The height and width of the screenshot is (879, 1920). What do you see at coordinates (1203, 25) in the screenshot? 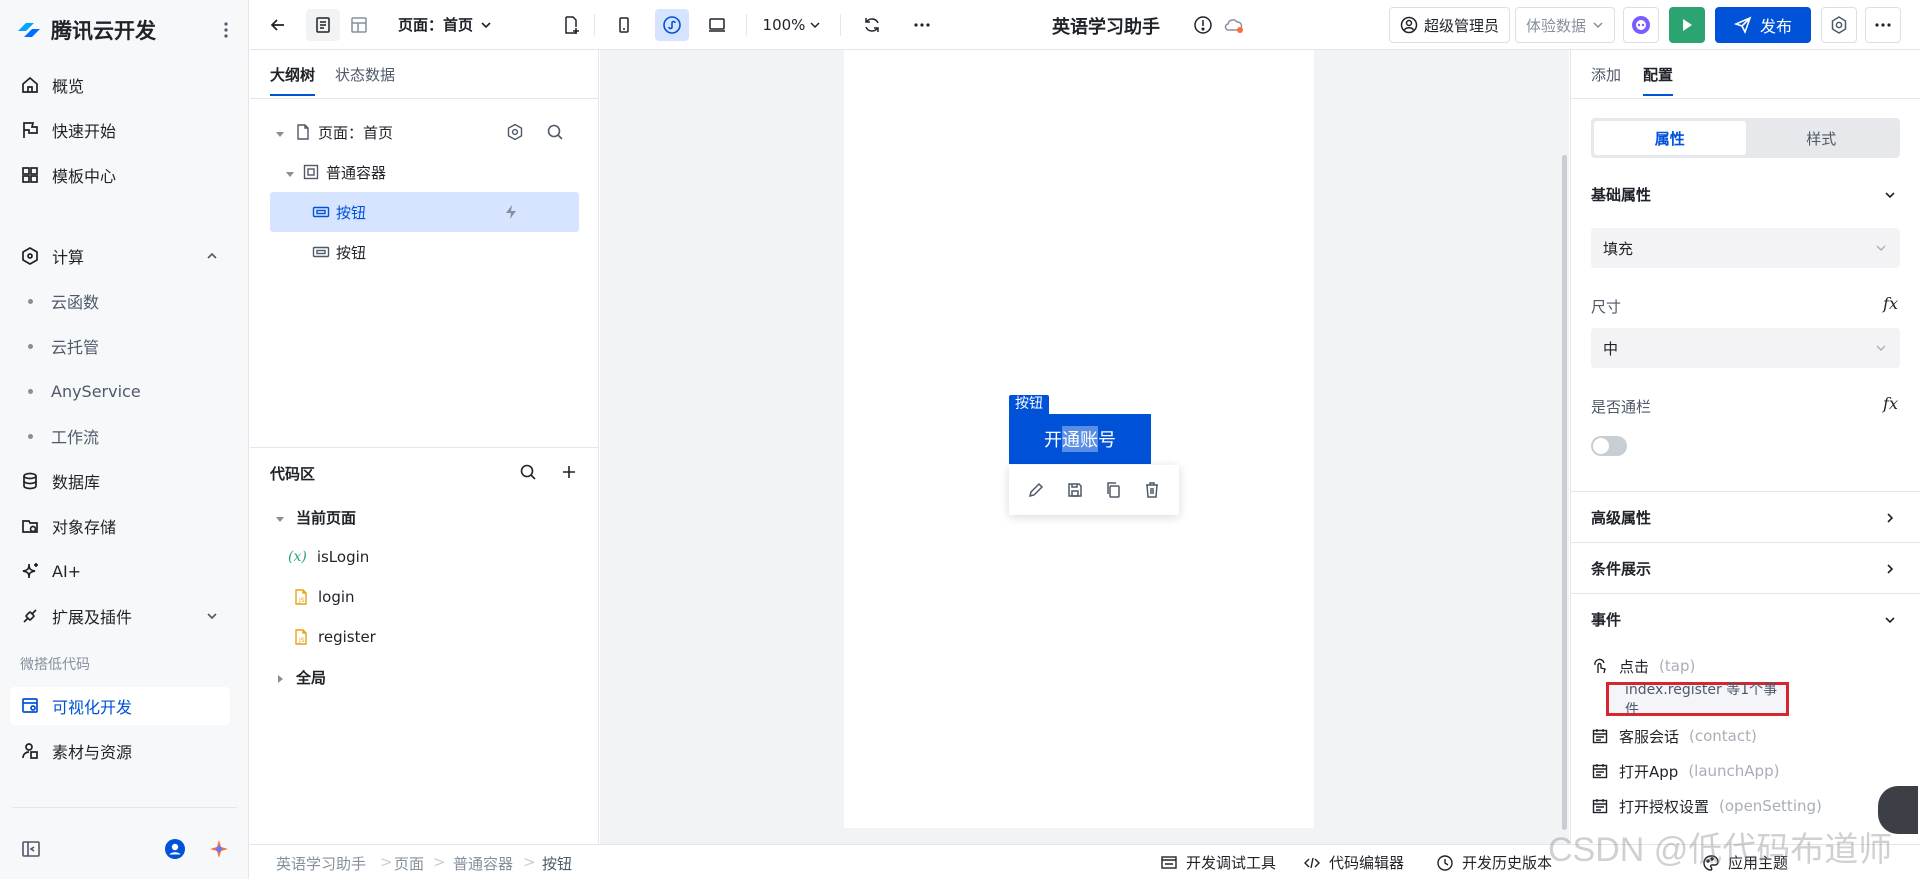
I see `info-icon` at bounding box center [1203, 25].